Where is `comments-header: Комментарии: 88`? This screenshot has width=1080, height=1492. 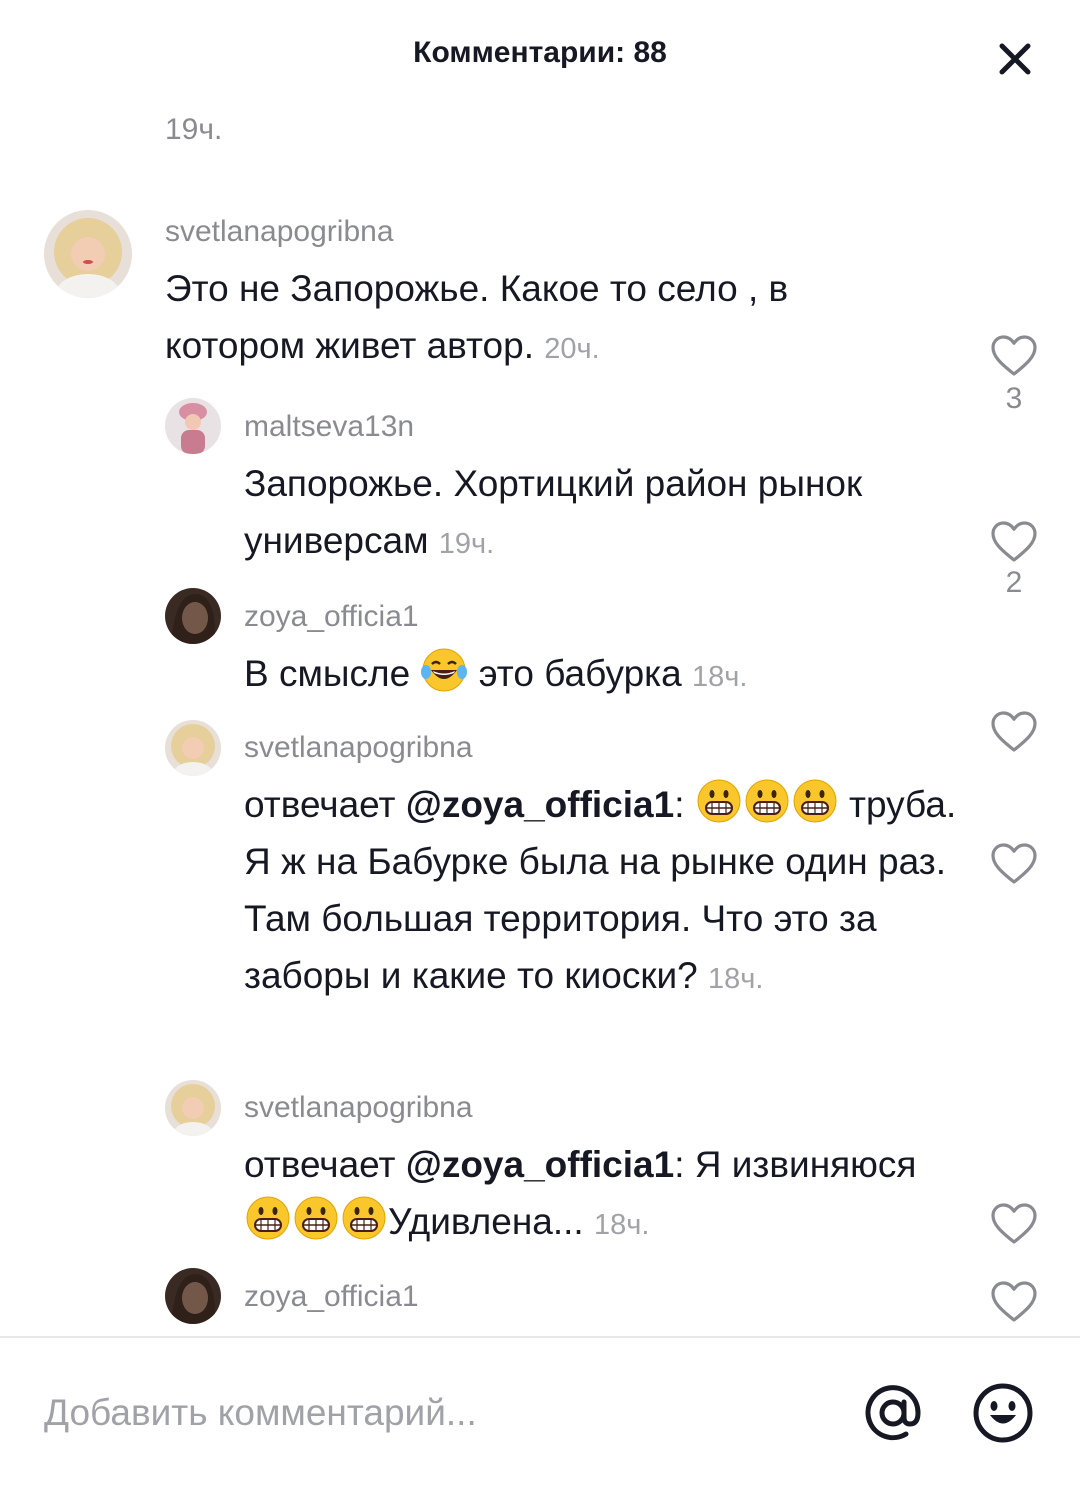 comments-header: Комментарии: 88 is located at coordinates (540, 55).